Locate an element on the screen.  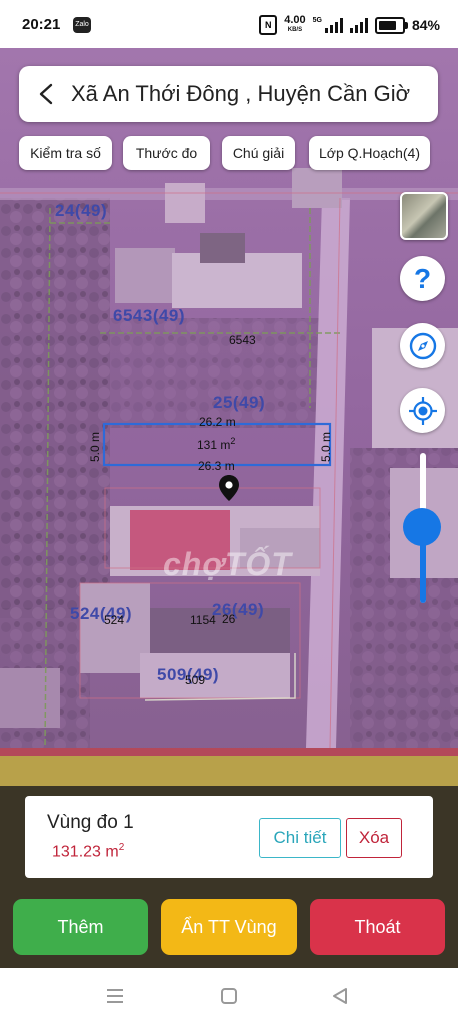
triangle-back-icon is located at coordinates (340, 996).